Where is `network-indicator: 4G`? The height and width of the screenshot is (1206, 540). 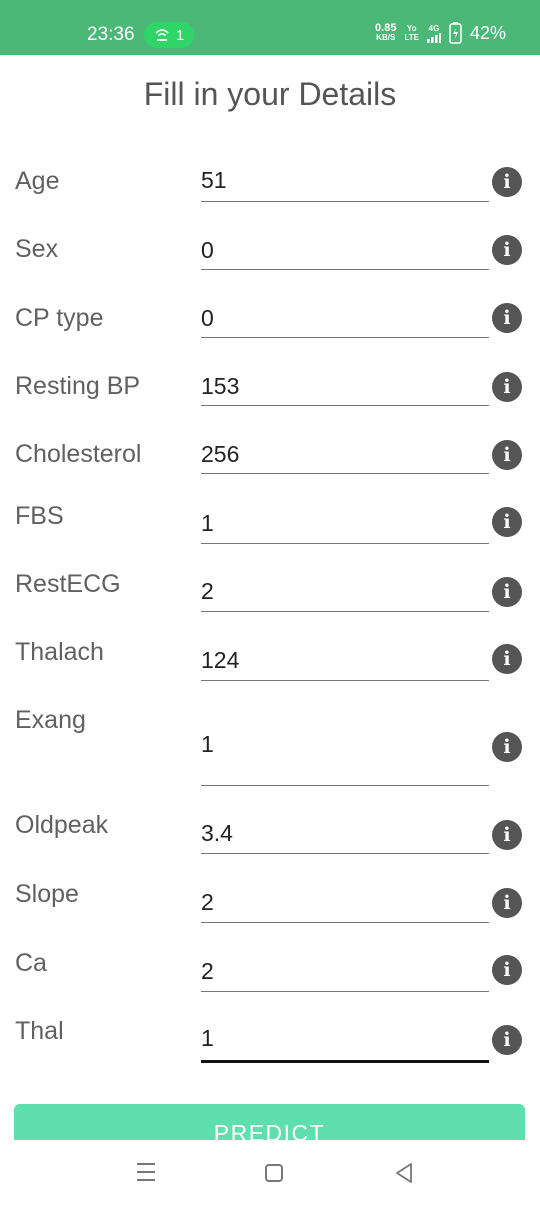 network-indicator: 4G is located at coordinates (433, 33).